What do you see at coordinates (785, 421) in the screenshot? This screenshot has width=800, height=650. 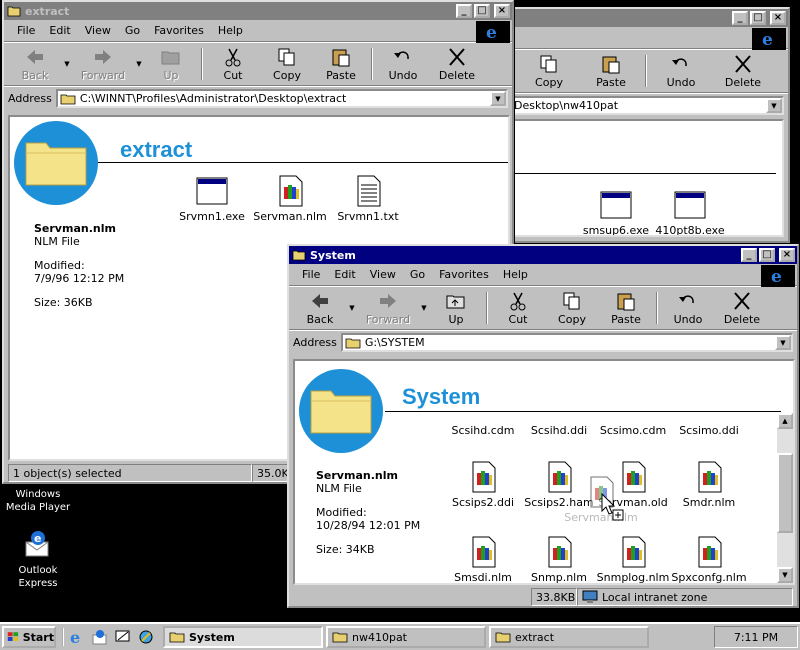 I see `scroll-up-button: ▲` at bounding box center [785, 421].